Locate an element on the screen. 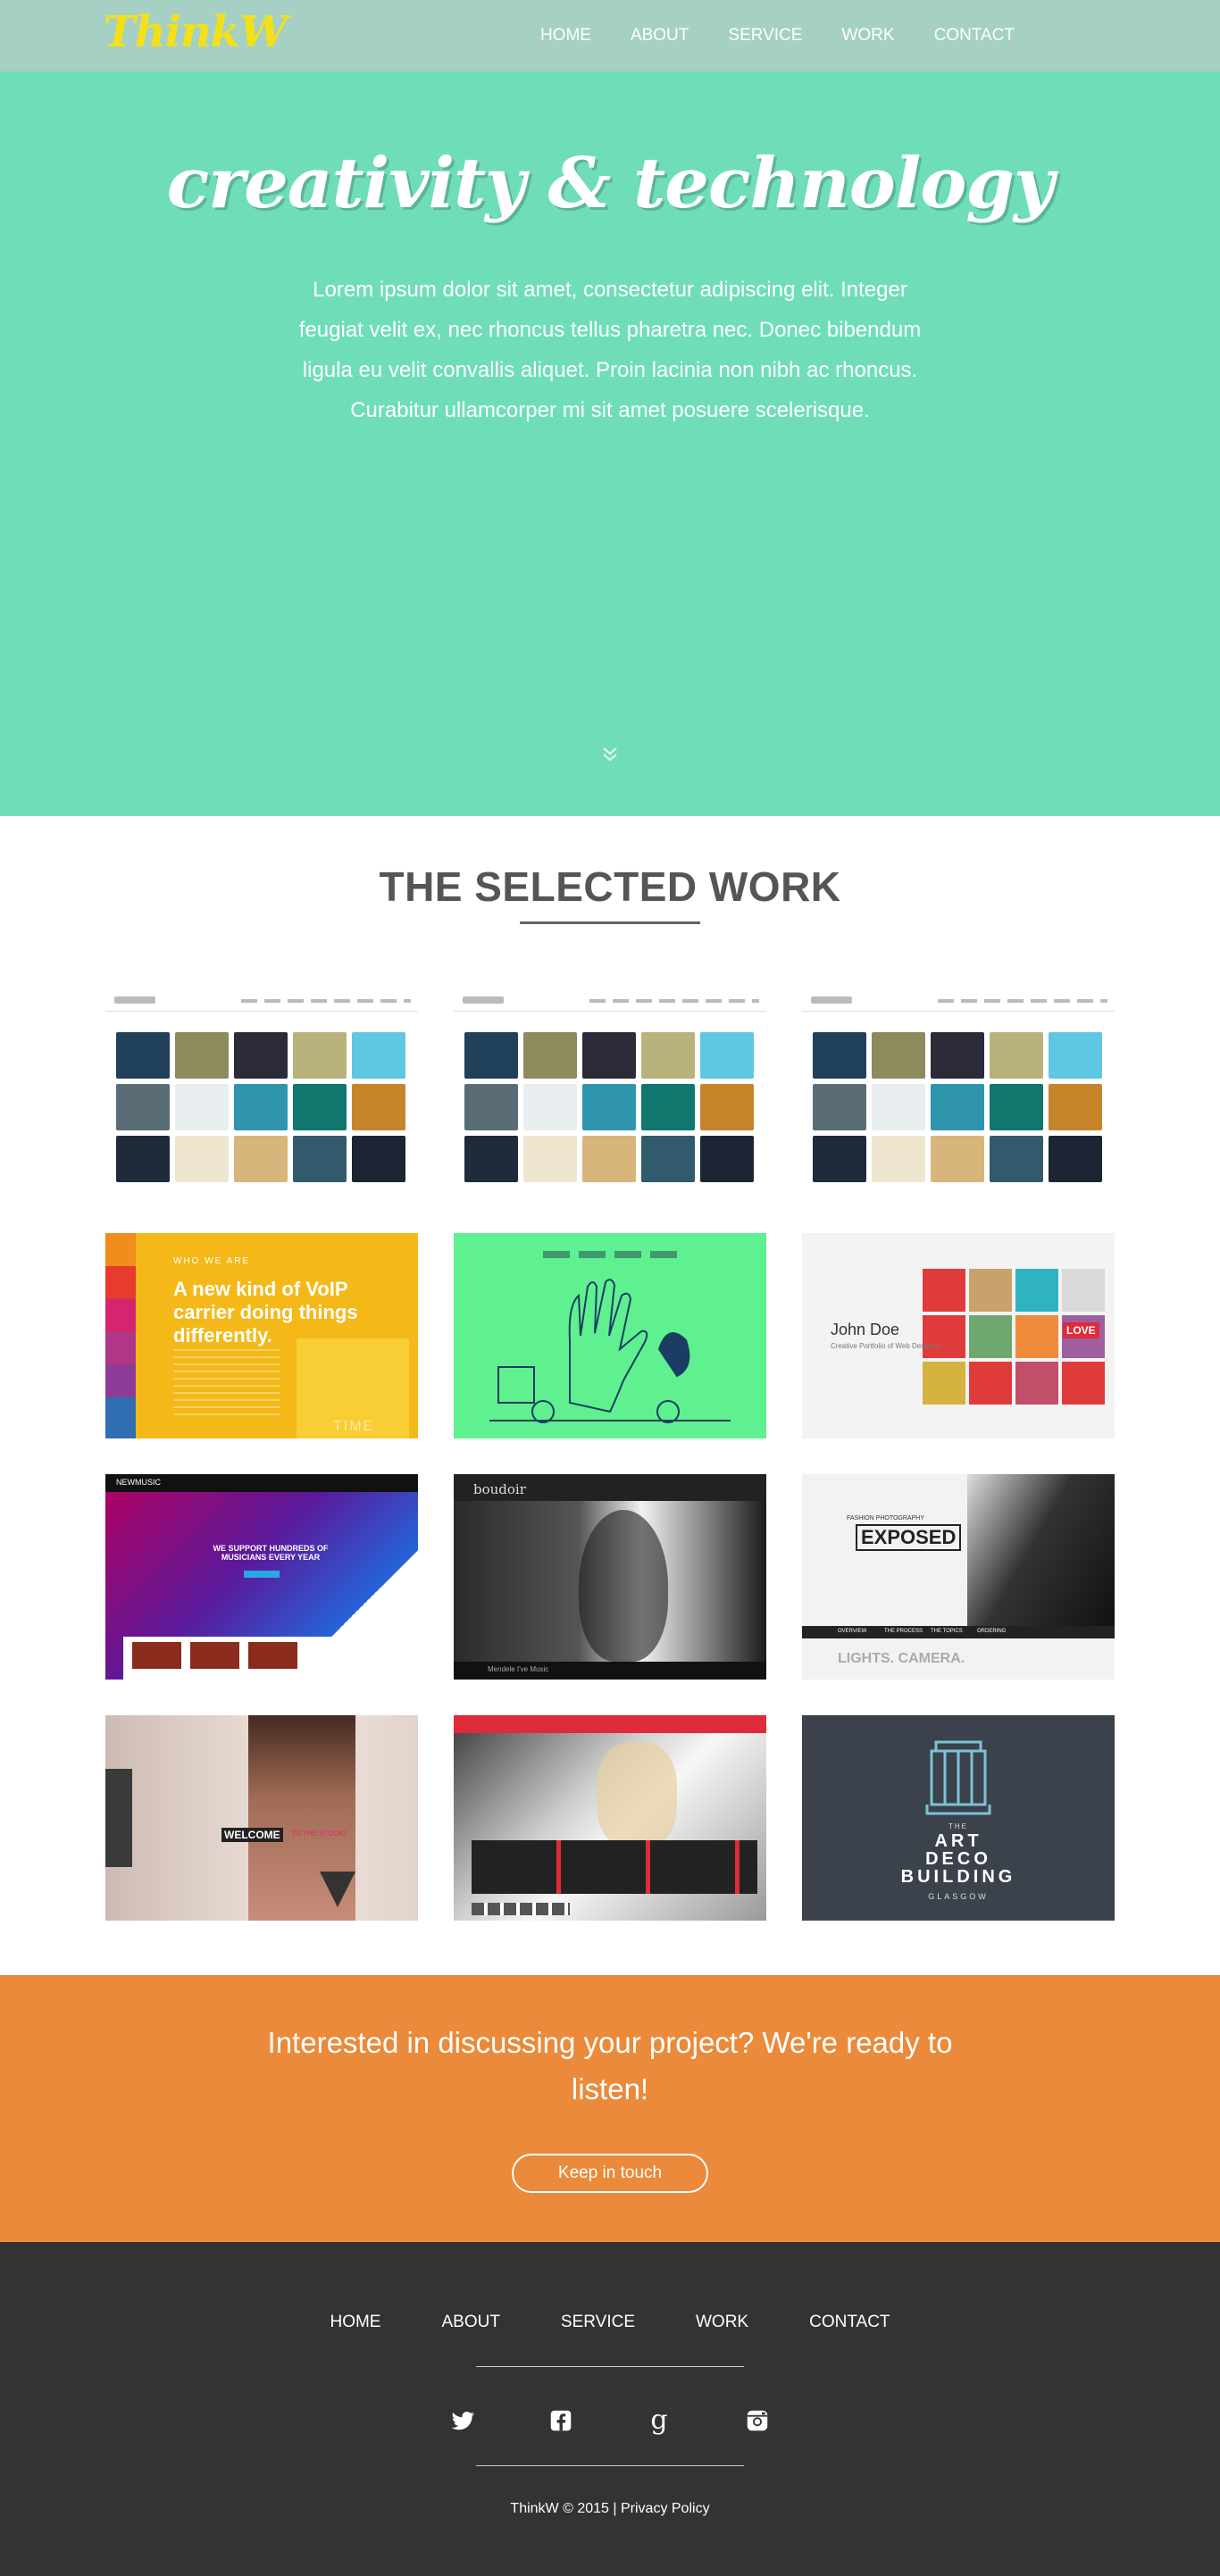  social-links: g is located at coordinates (610, 2420).